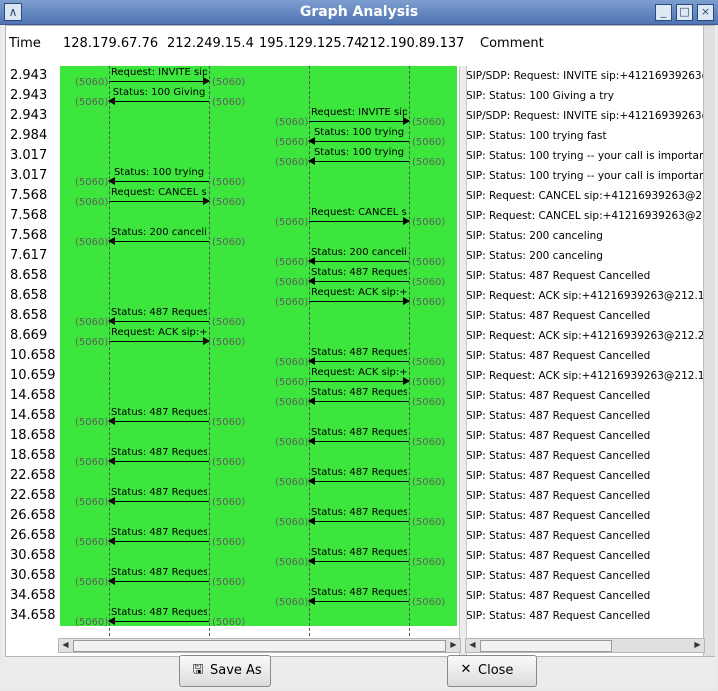 Image resolution: width=718 pixels, height=691 pixels. What do you see at coordinates (28, 255) in the screenshot?
I see `row-time: 7.617` at bounding box center [28, 255].